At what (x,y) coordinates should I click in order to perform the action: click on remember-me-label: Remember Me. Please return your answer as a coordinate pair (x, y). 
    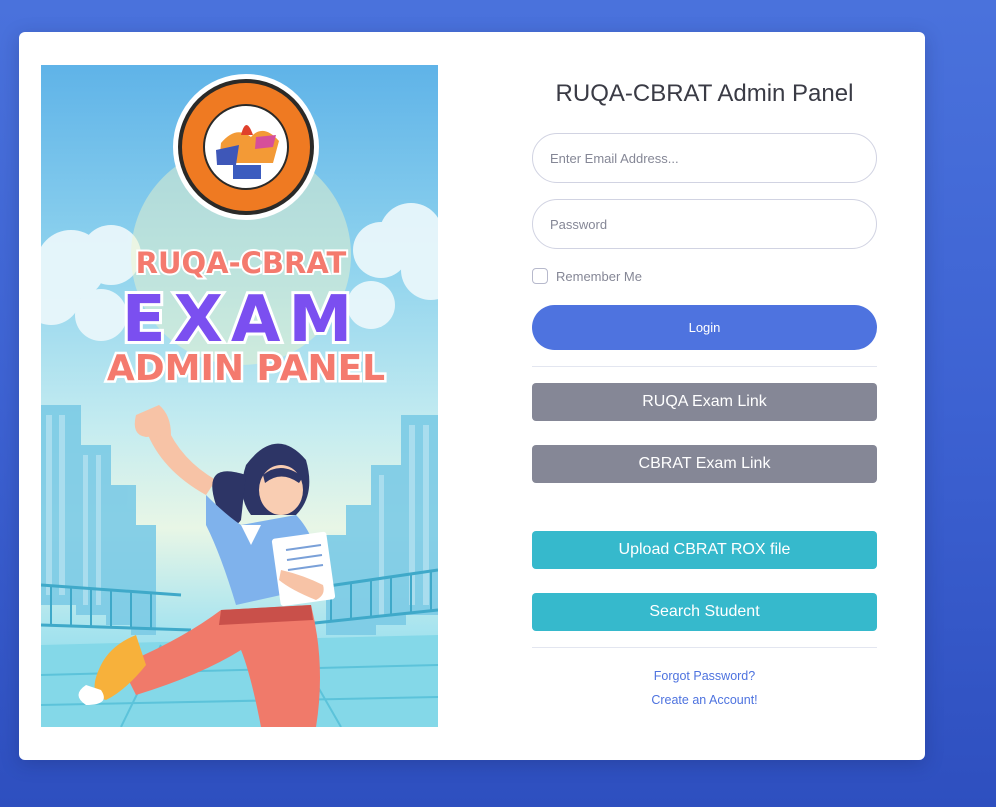
    Looking at the image, I should click on (599, 276).